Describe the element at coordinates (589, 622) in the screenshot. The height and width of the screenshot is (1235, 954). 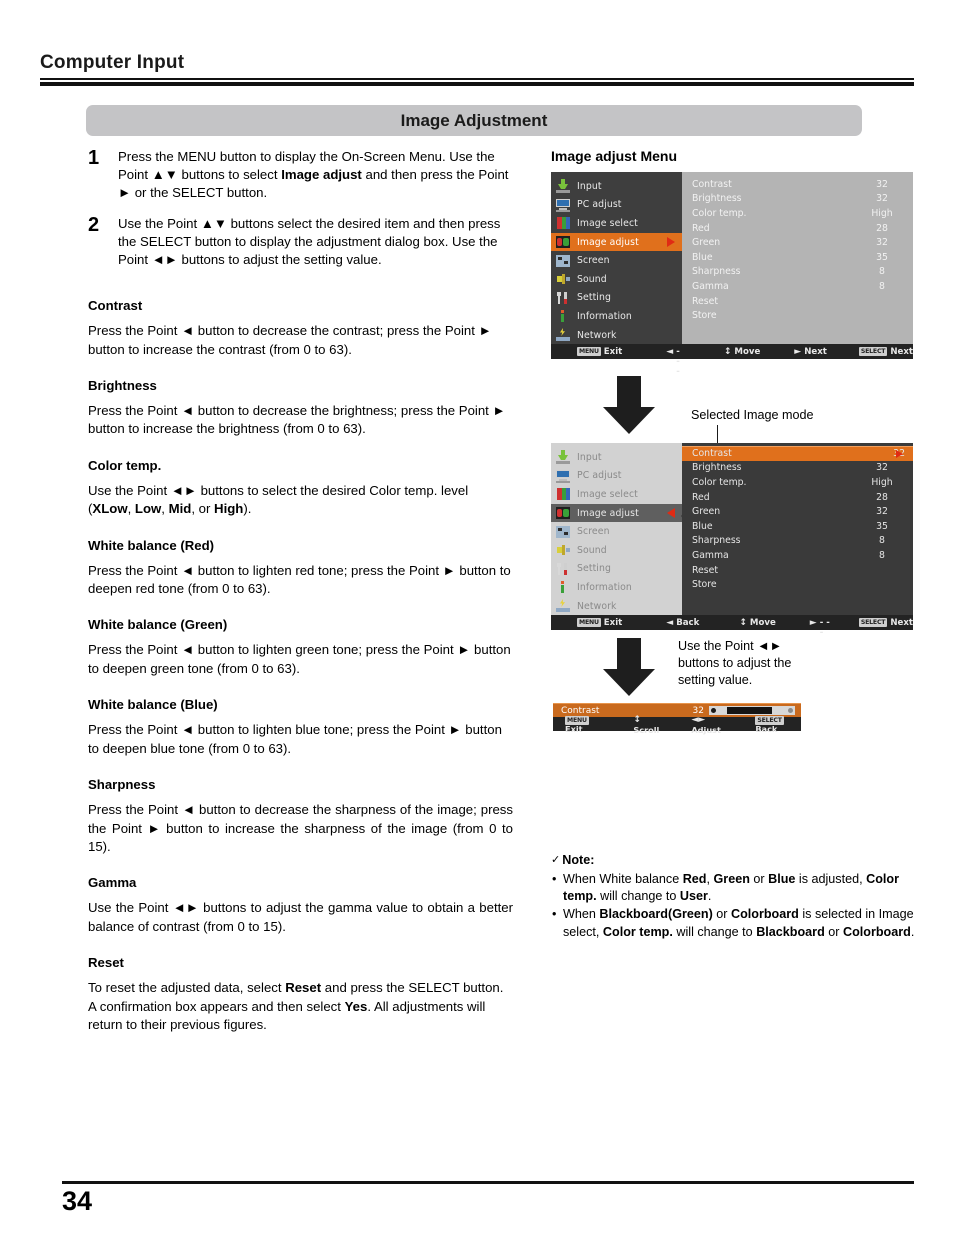
I see `menu-key-badge: MENU` at that location.